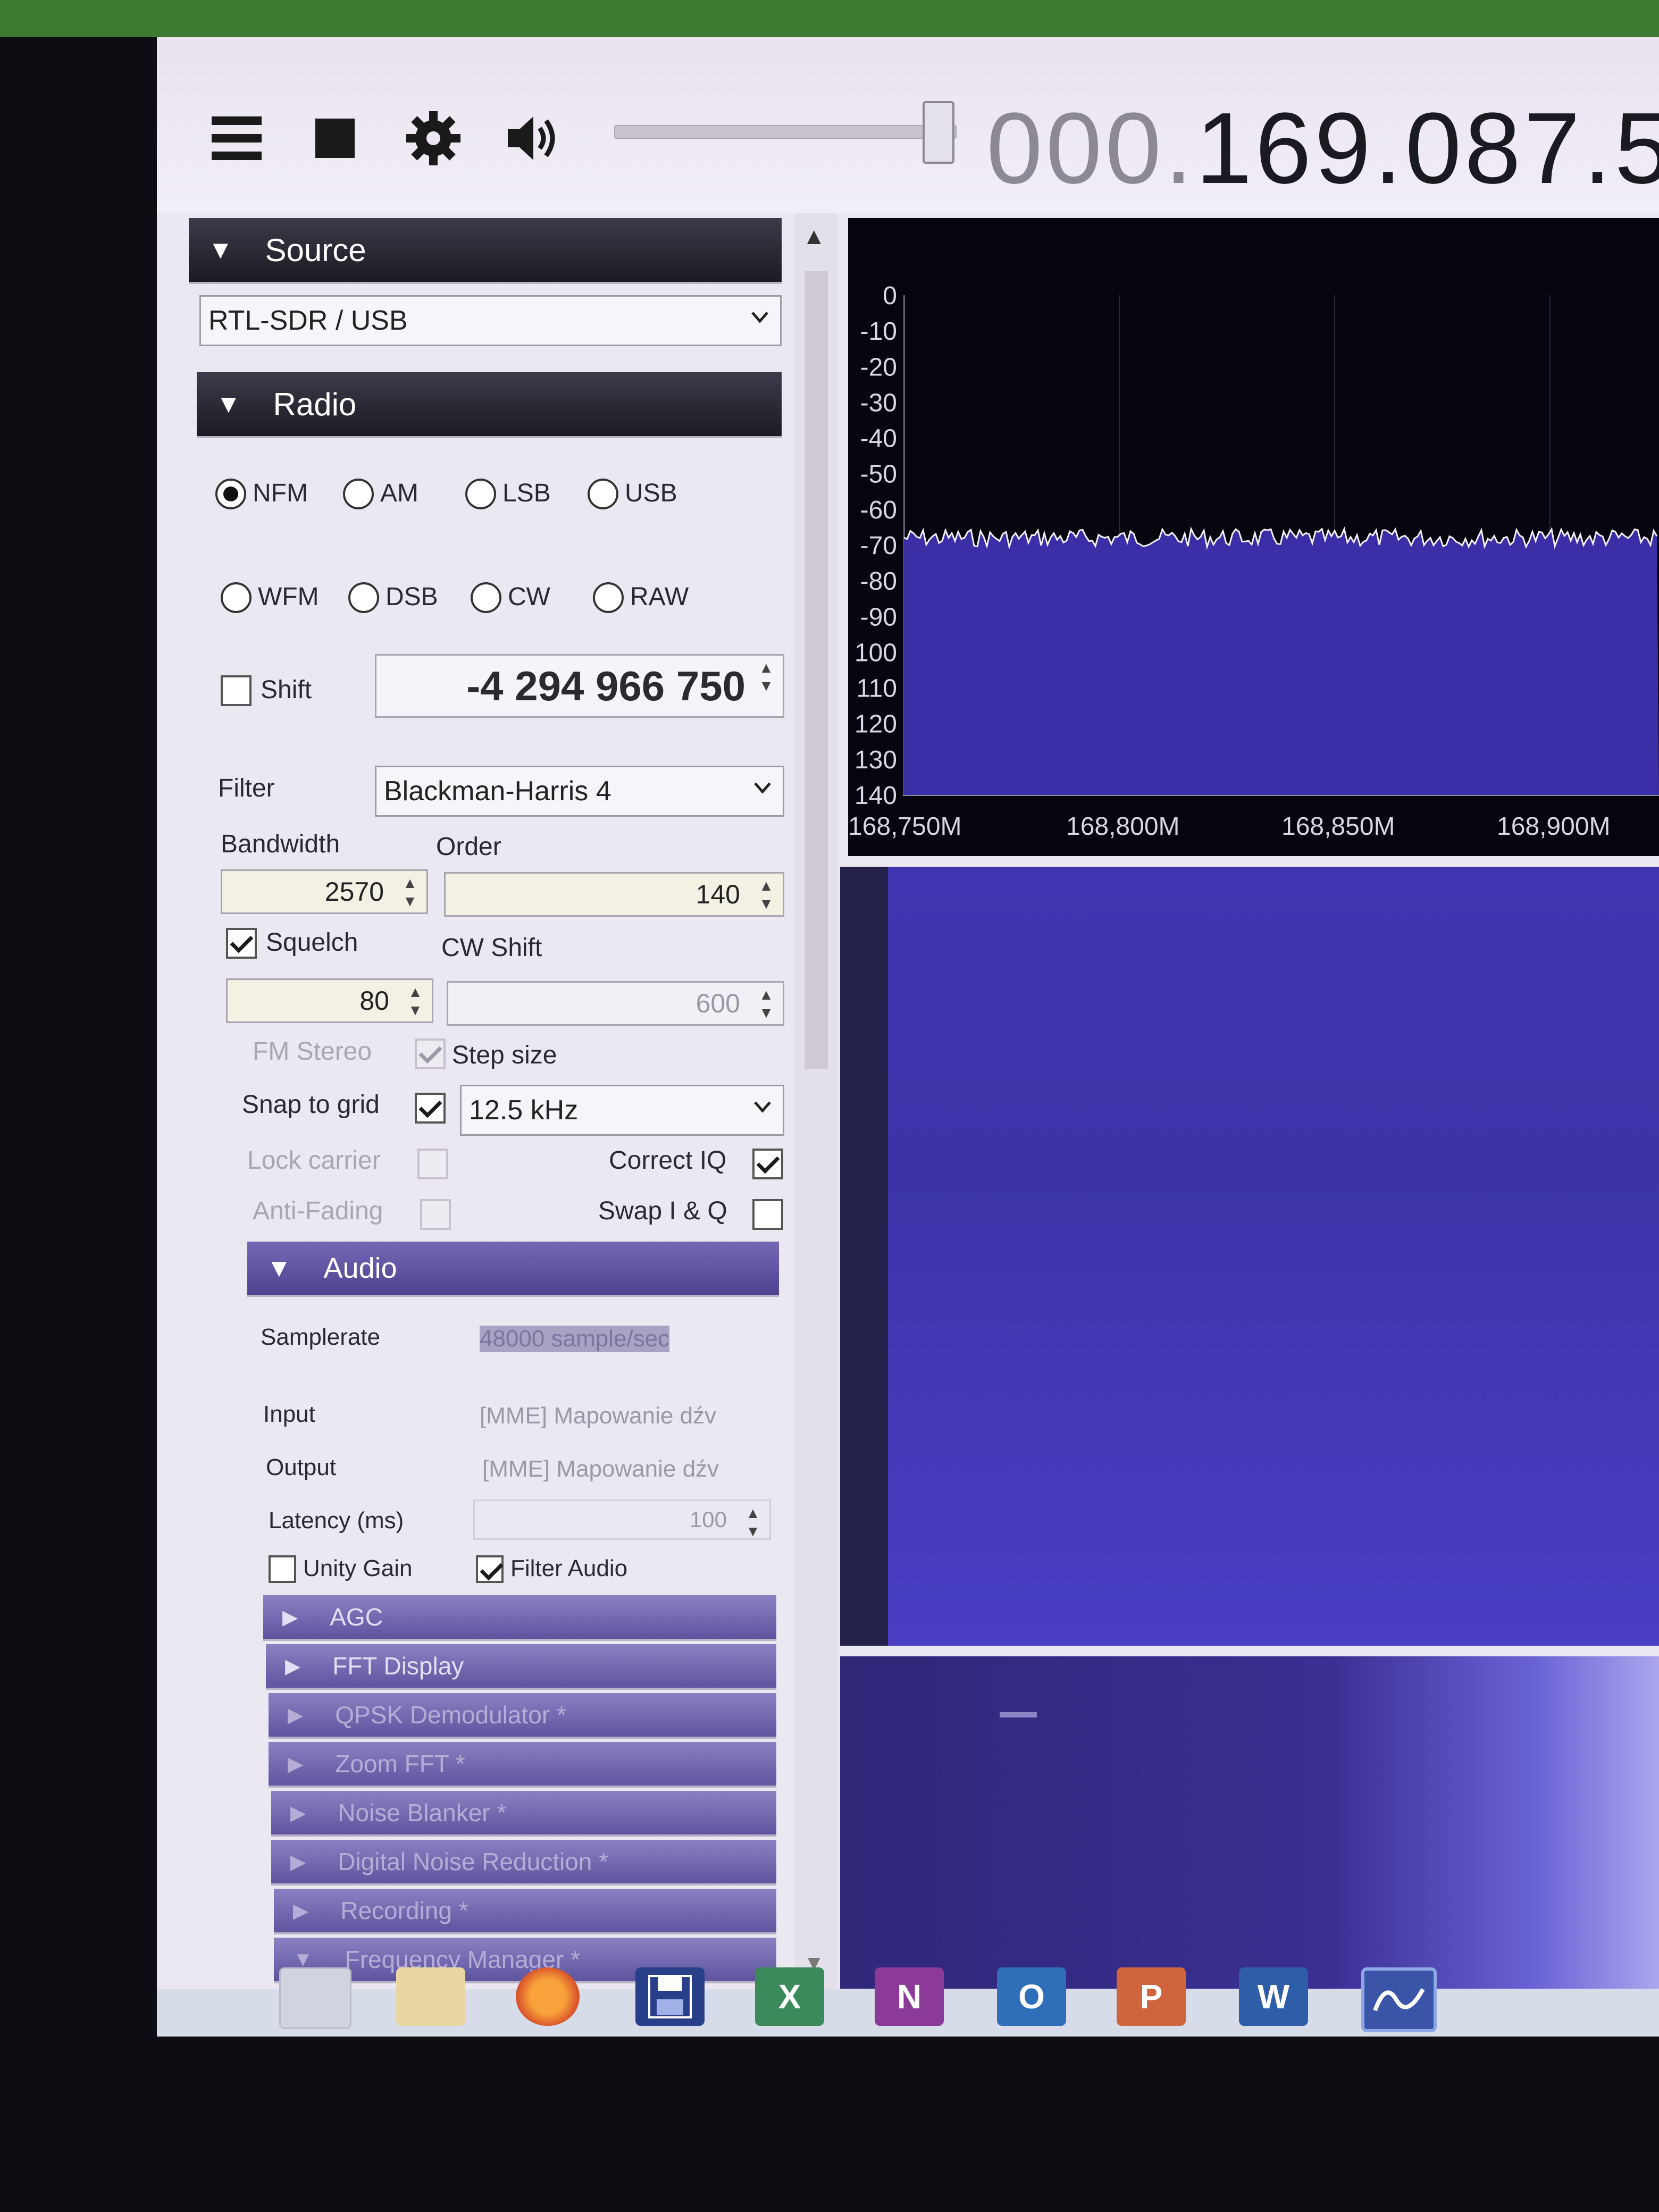 The width and height of the screenshot is (1659, 2212). What do you see at coordinates (321, 1337) in the screenshot?
I see `samplerate-label: Samplerate` at bounding box center [321, 1337].